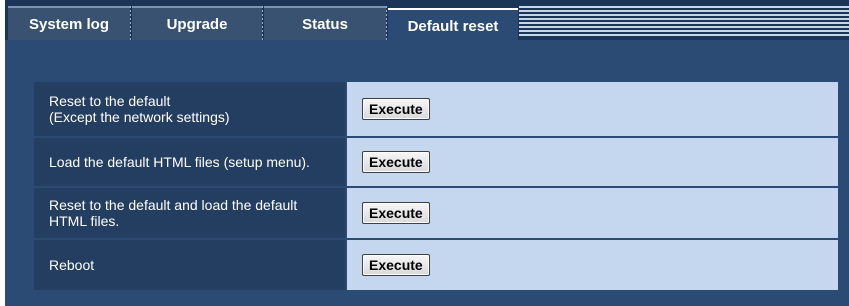 The height and width of the screenshot is (306, 849). What do you see at coordinates (396, 213) in the screenshot?
I see `execute-reset-and-load-button: Execute` at bounding box center [396, 213].